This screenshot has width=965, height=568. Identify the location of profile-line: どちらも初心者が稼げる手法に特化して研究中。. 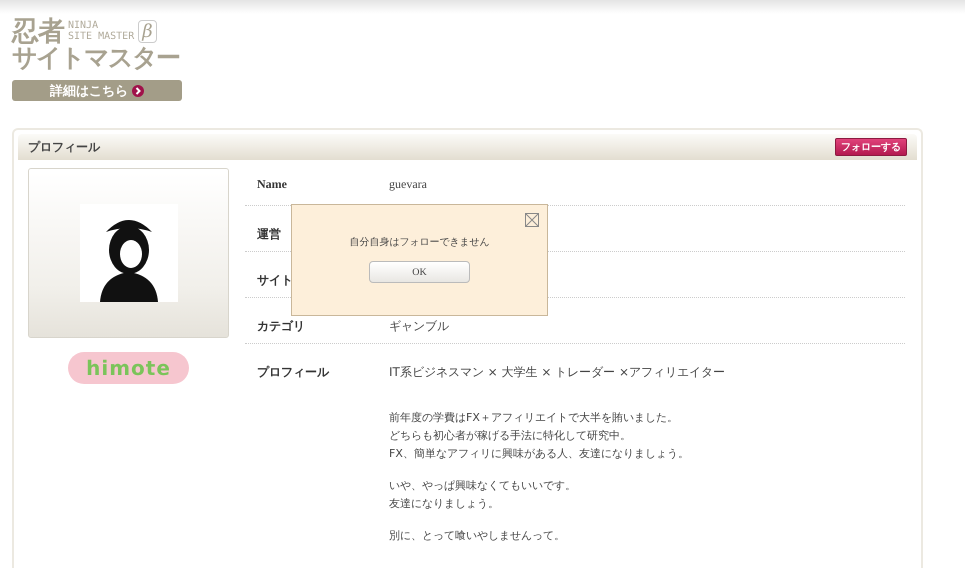
(510, 436).